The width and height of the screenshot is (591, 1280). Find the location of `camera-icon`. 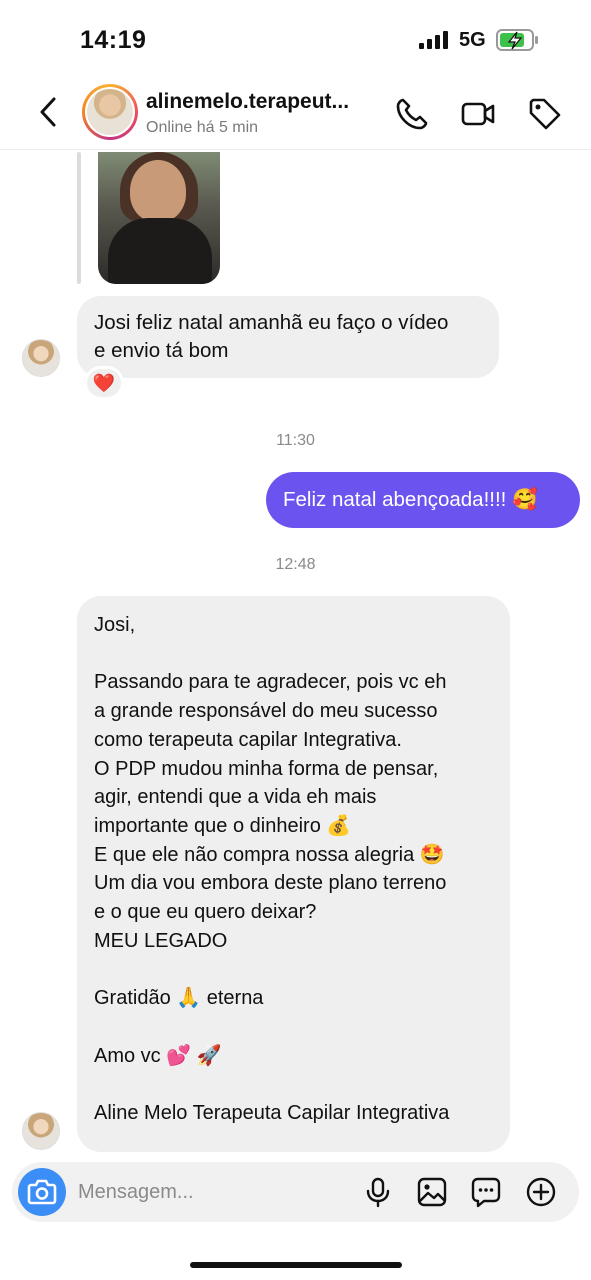

camera-icon is located at coordinates (42, 1192).